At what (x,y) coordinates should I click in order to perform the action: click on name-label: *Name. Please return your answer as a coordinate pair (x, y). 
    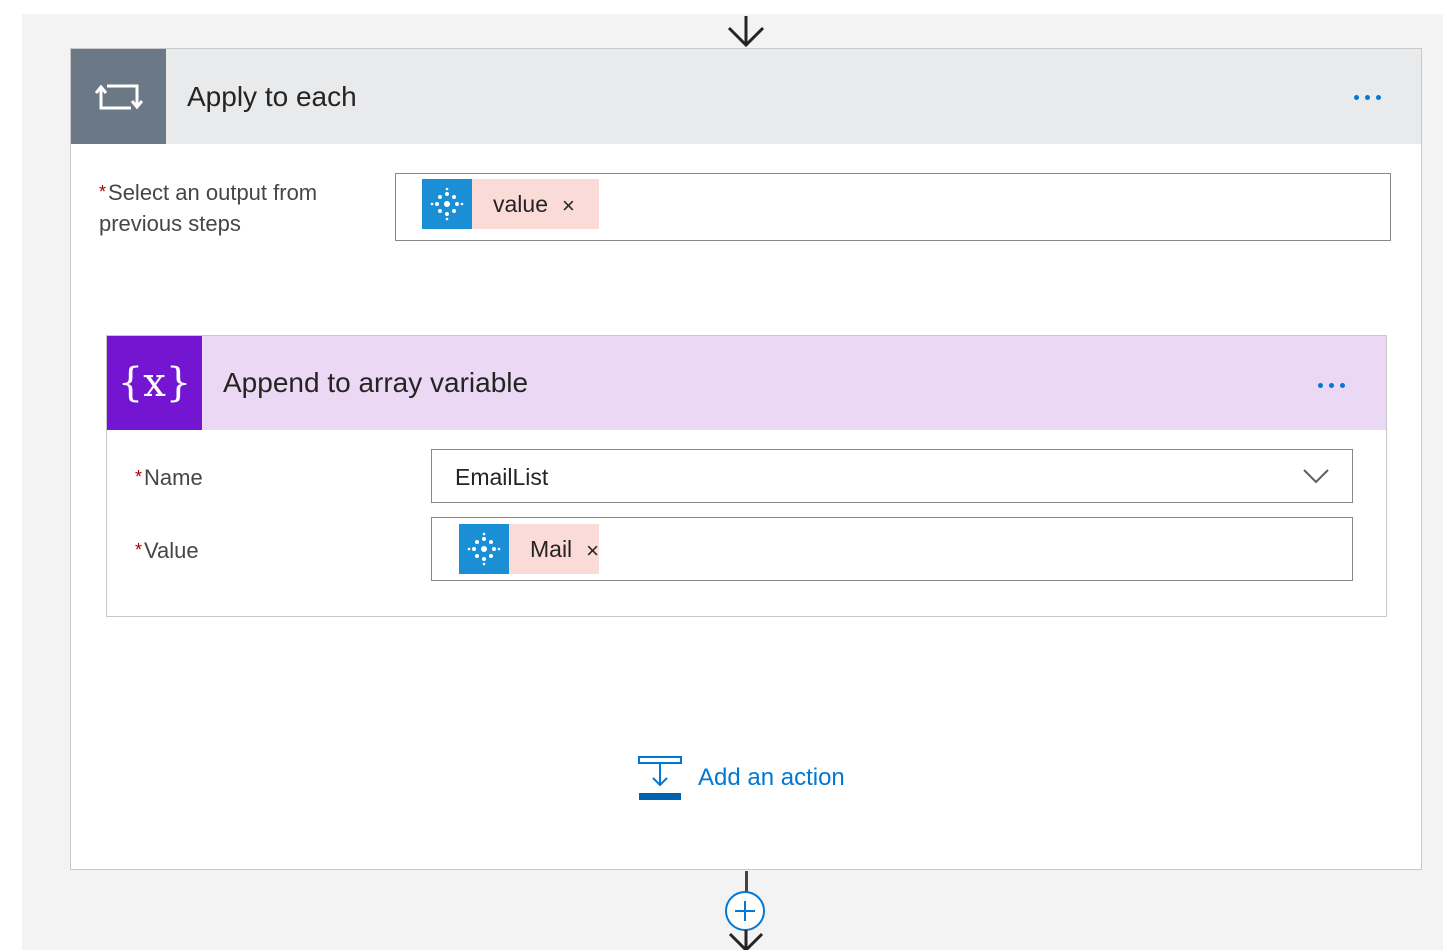
    Looking at the image, I should click on (169, 477).